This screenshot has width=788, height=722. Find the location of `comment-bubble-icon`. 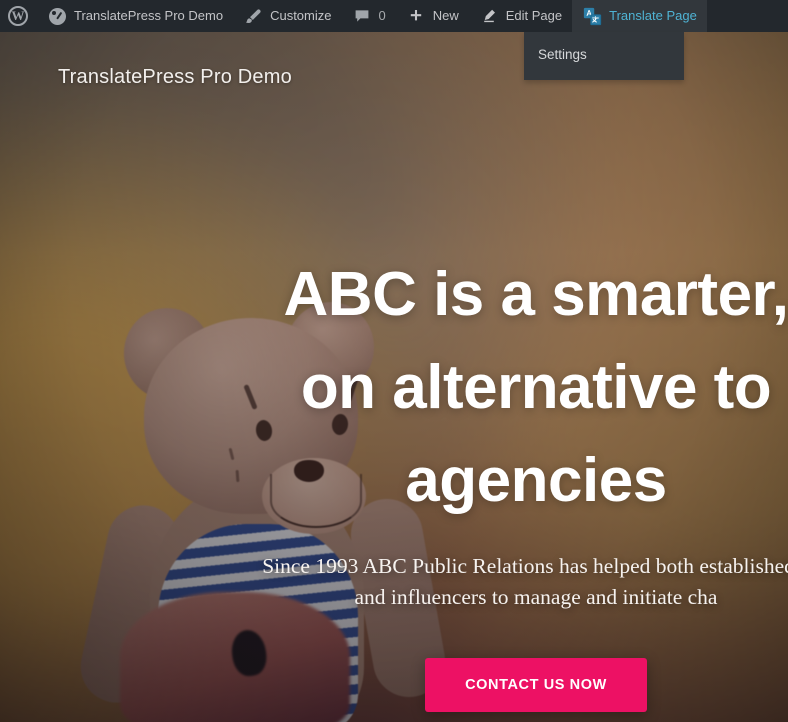

comment-bubble-icon is located at coordinates (362, 16).